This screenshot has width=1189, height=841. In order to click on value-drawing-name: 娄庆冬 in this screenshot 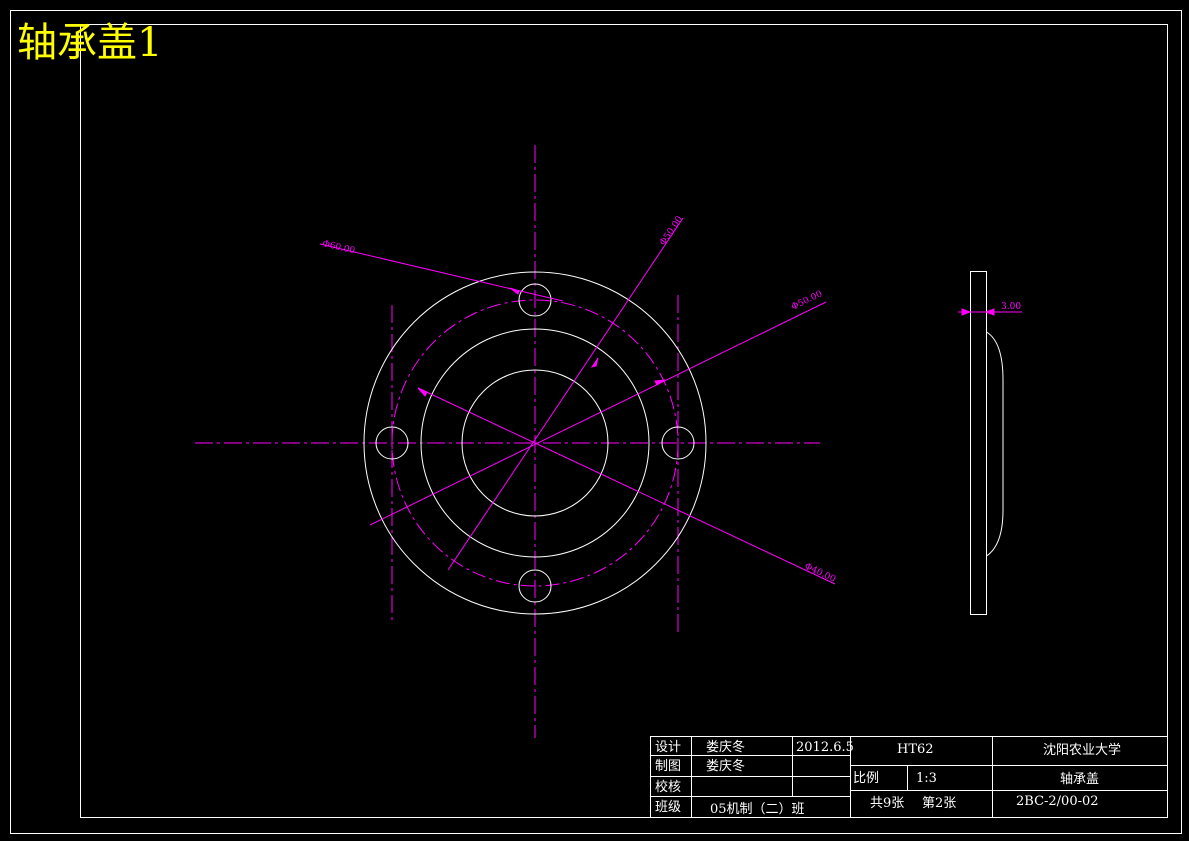, I will do `click(725, 766)`.